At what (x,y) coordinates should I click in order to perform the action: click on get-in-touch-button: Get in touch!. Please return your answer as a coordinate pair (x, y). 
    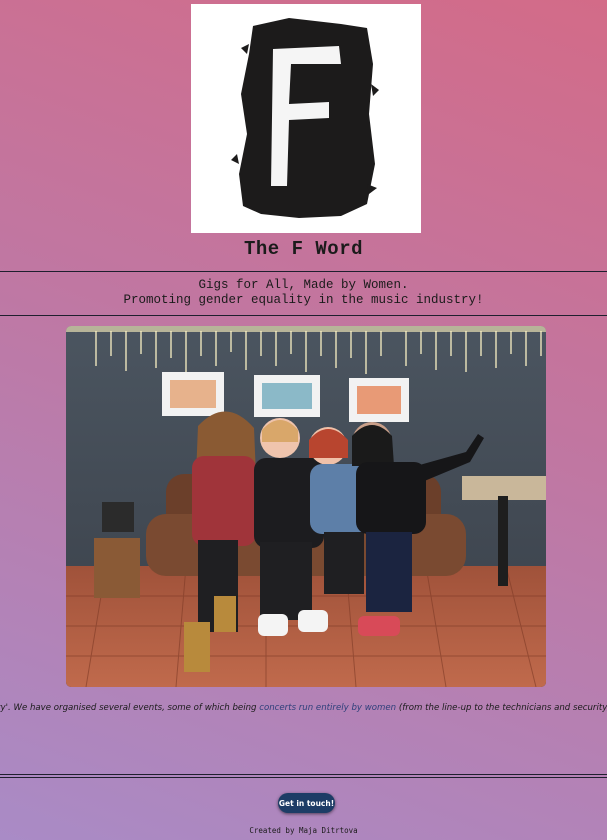
    Looking at the image, I should click on (306, 803).